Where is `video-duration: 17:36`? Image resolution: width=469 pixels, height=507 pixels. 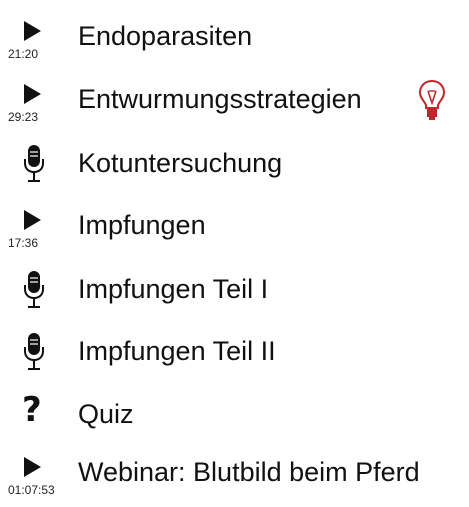 video-duration: 17:36 is located at coordinates (23, 243).